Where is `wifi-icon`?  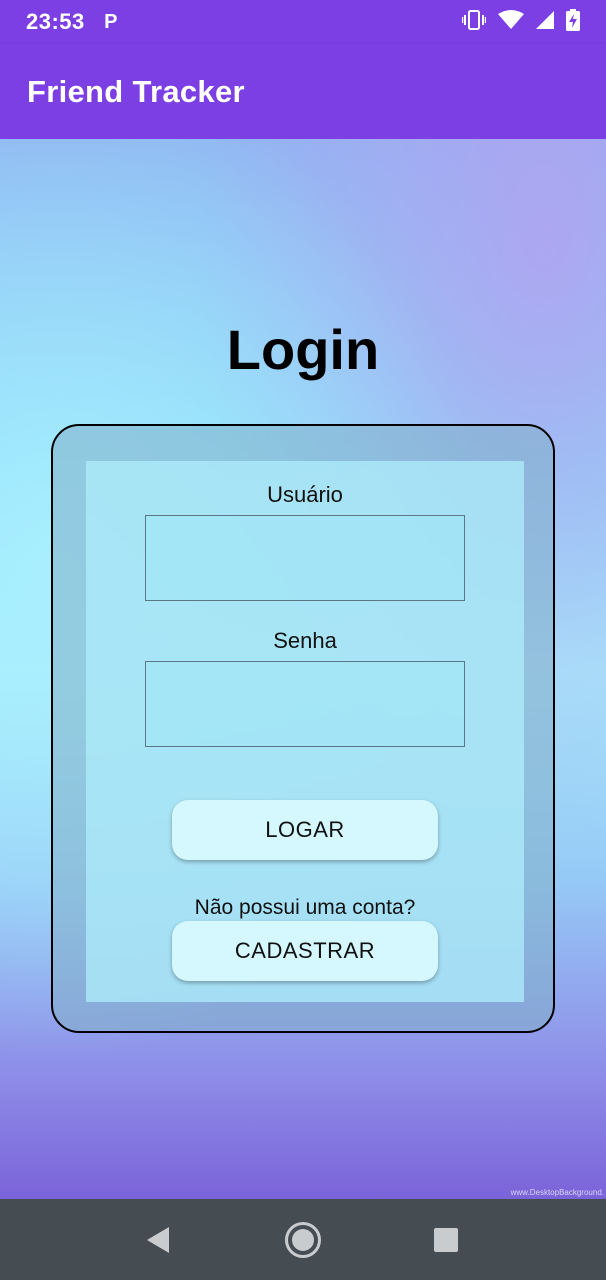
wifi-icon is located at coordinates (511, 22).